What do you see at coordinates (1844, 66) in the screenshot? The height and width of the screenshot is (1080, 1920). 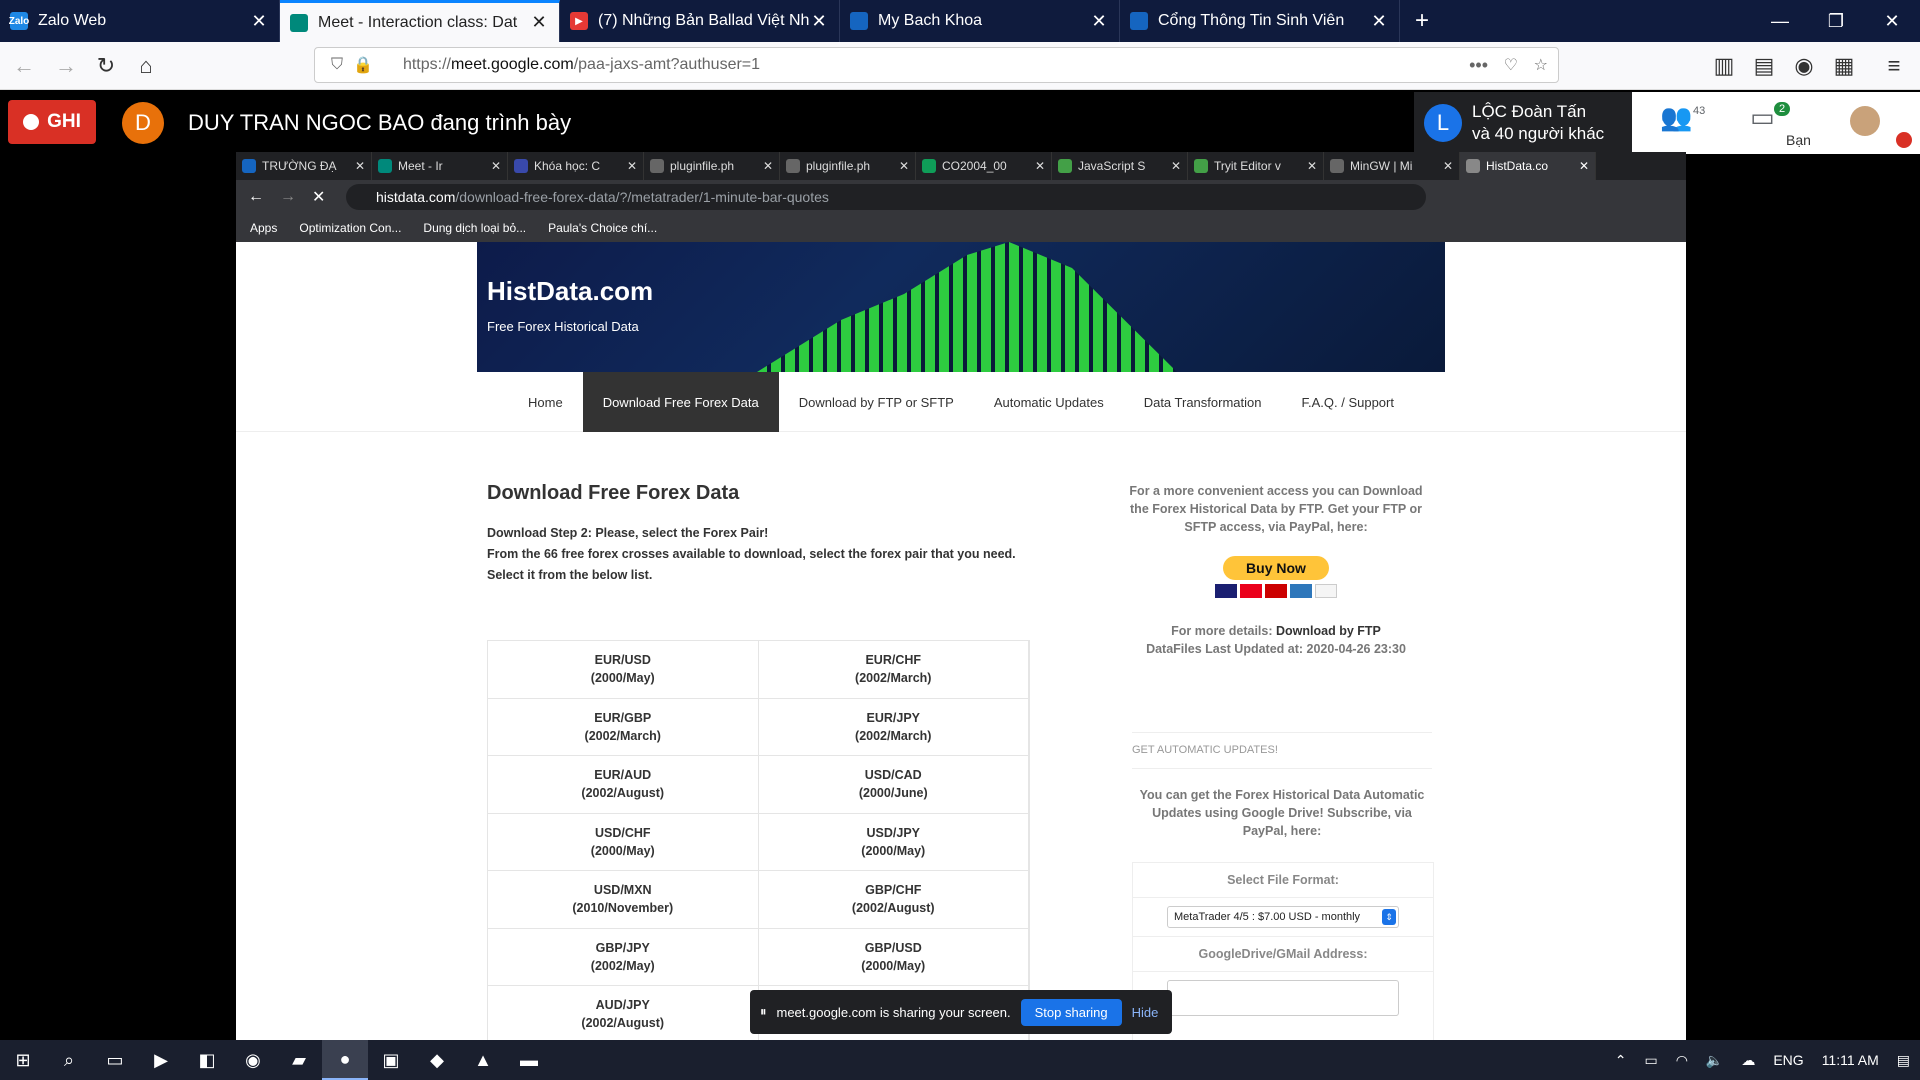 I see `extension-icon: ▦` at bounding box center [1844, 66].